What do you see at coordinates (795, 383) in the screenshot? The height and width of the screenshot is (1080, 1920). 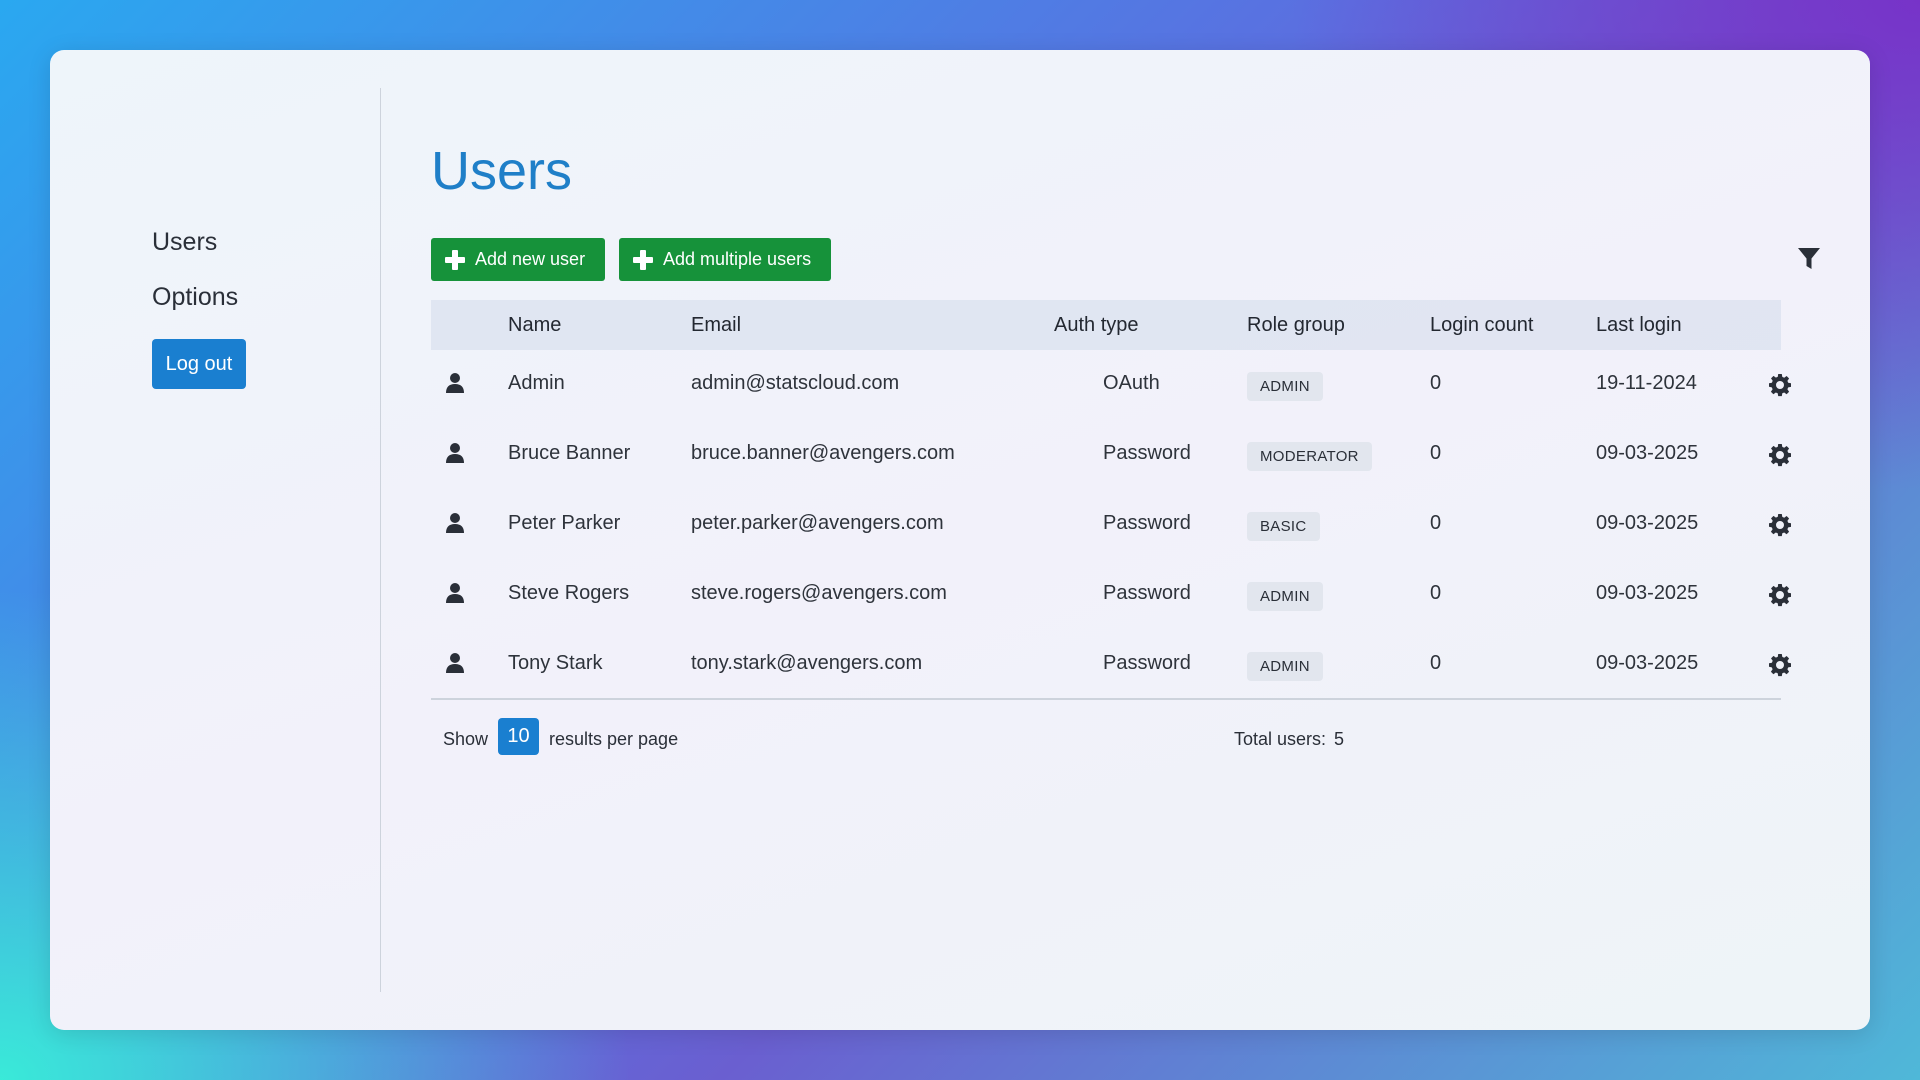 I see `user-email: admin@statscloud.com` at bounding box center [795, 383].